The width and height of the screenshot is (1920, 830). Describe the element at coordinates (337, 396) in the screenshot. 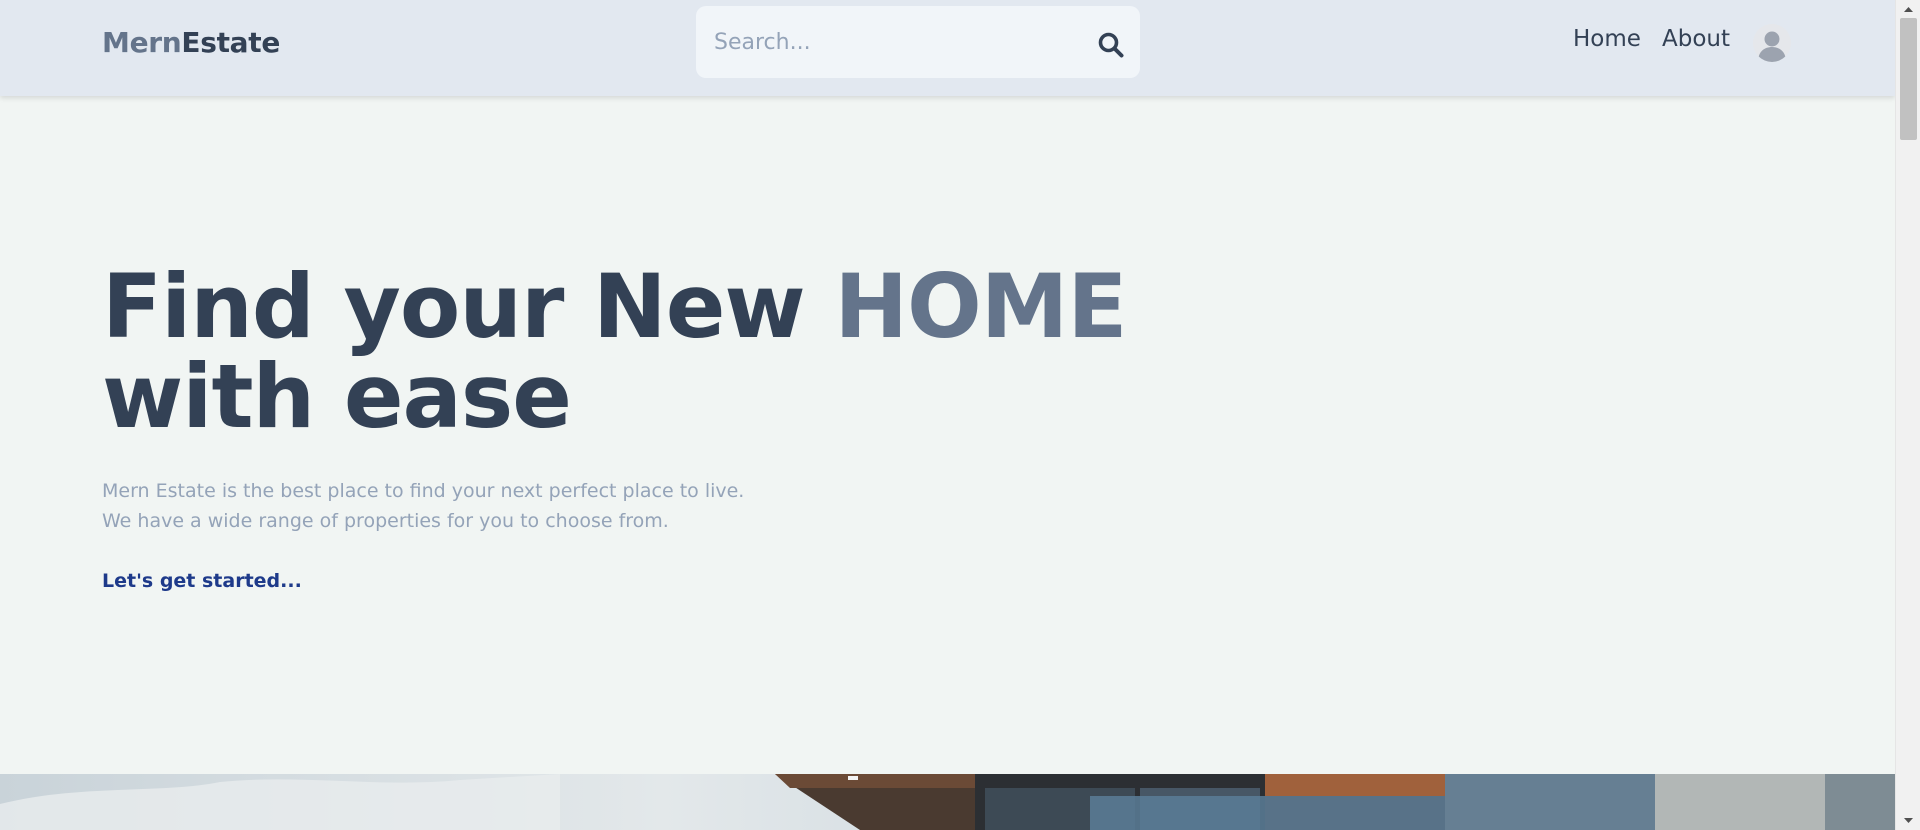

I see `hero-title-part2: with ease` at that location.